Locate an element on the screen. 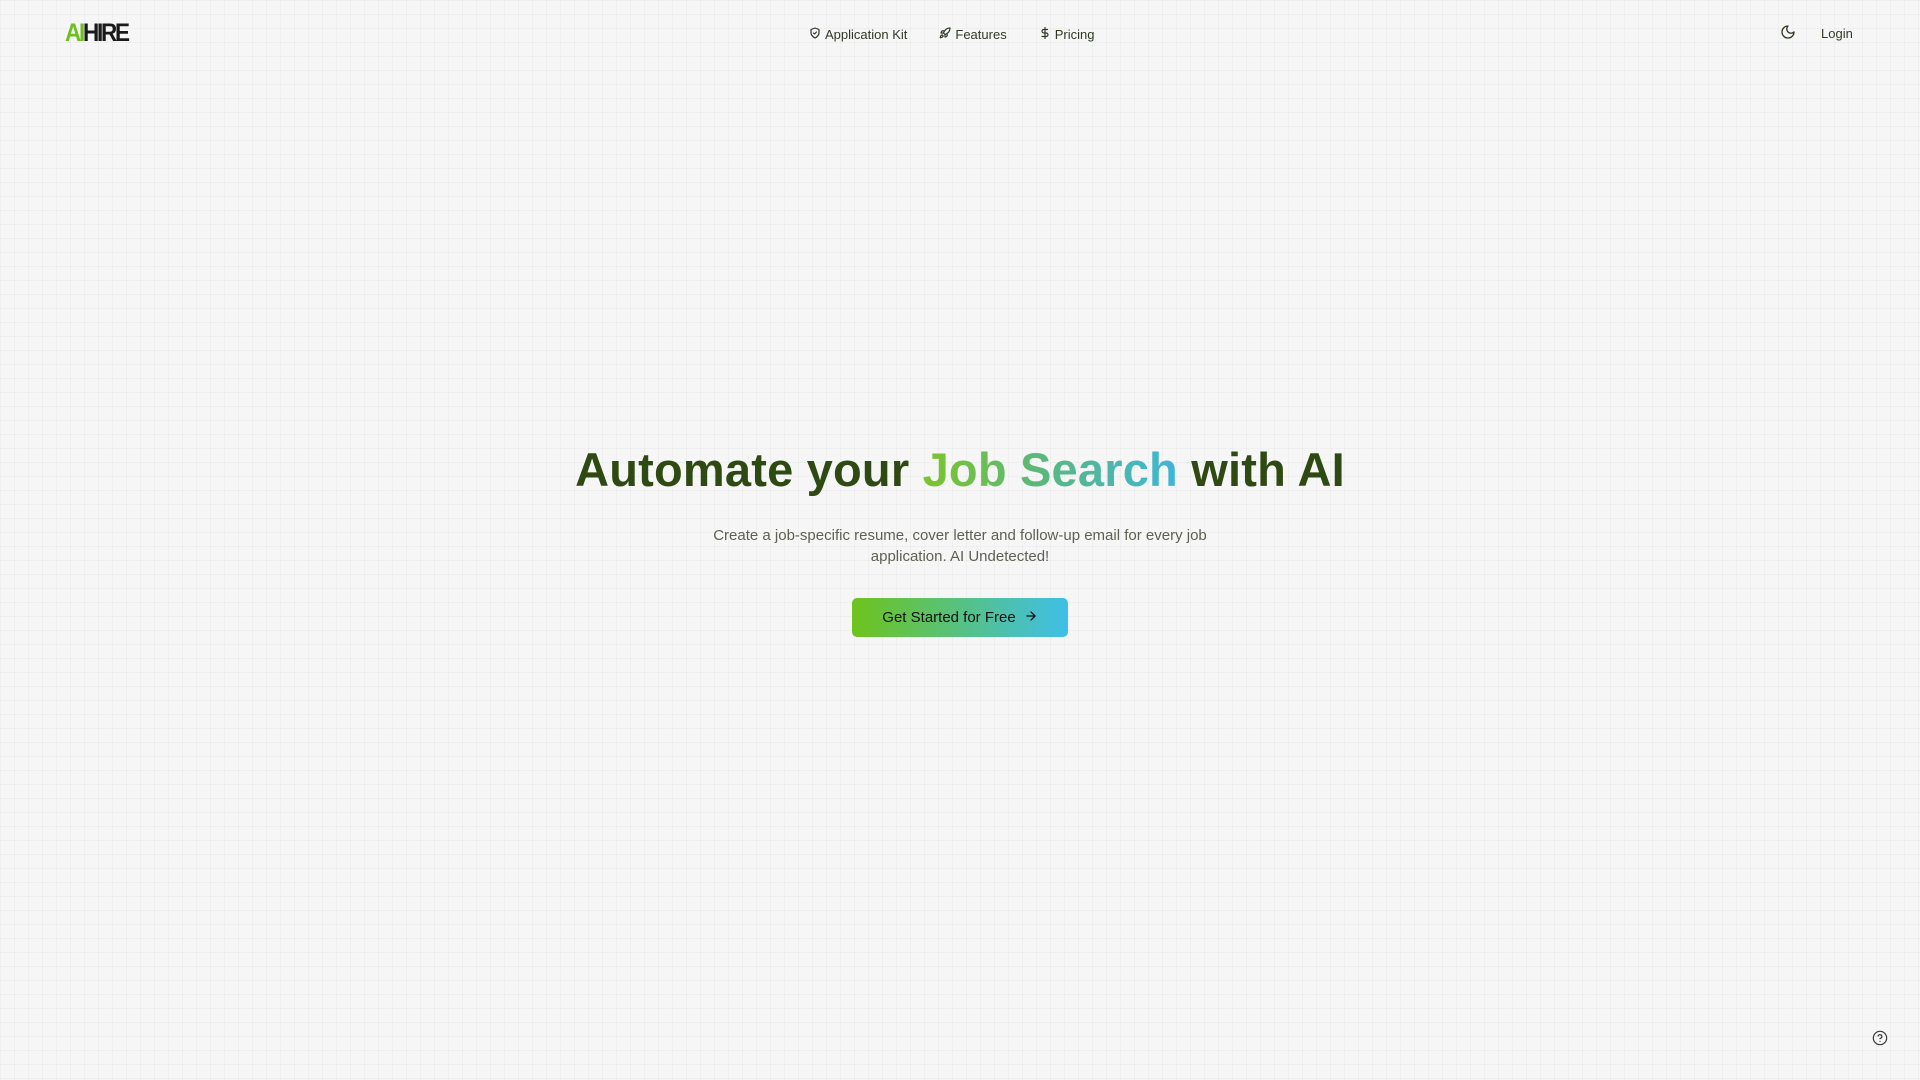  arrow-right-icon is located at coordinates (1031, 618).